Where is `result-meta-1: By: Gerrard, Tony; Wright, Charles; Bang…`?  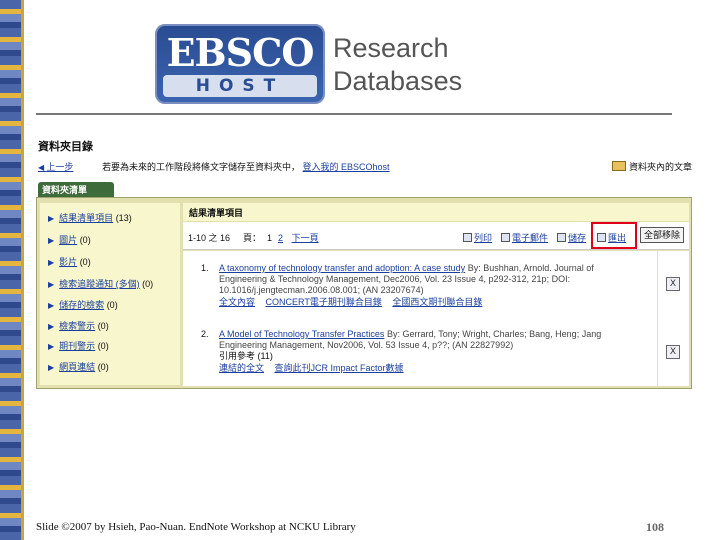 result-meta-1: By: Gerrard, Tony; Wright, Charles; Bang… is located at coordinates (494, 334).